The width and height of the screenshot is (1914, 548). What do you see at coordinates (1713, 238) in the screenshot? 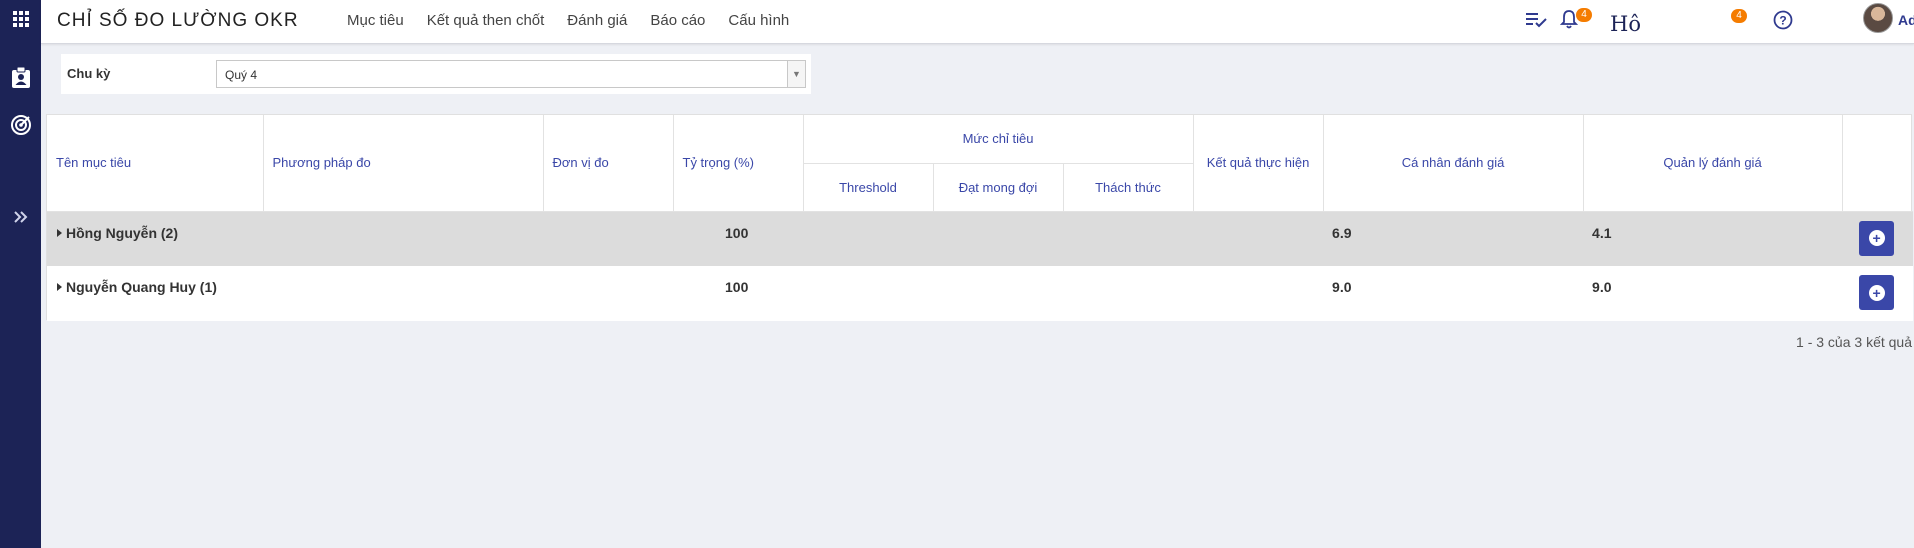
I see `row-manager-eval: 4.1` at bounding box center [1713, 238].